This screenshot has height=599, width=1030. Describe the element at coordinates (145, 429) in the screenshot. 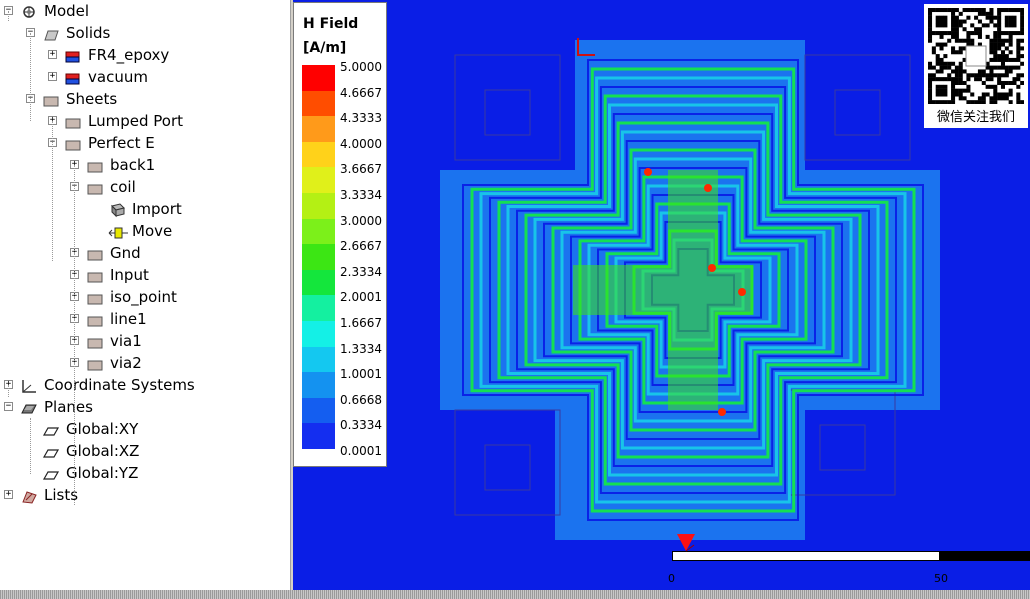

I see `tree-item-global-xy: Global:XY` at that location.